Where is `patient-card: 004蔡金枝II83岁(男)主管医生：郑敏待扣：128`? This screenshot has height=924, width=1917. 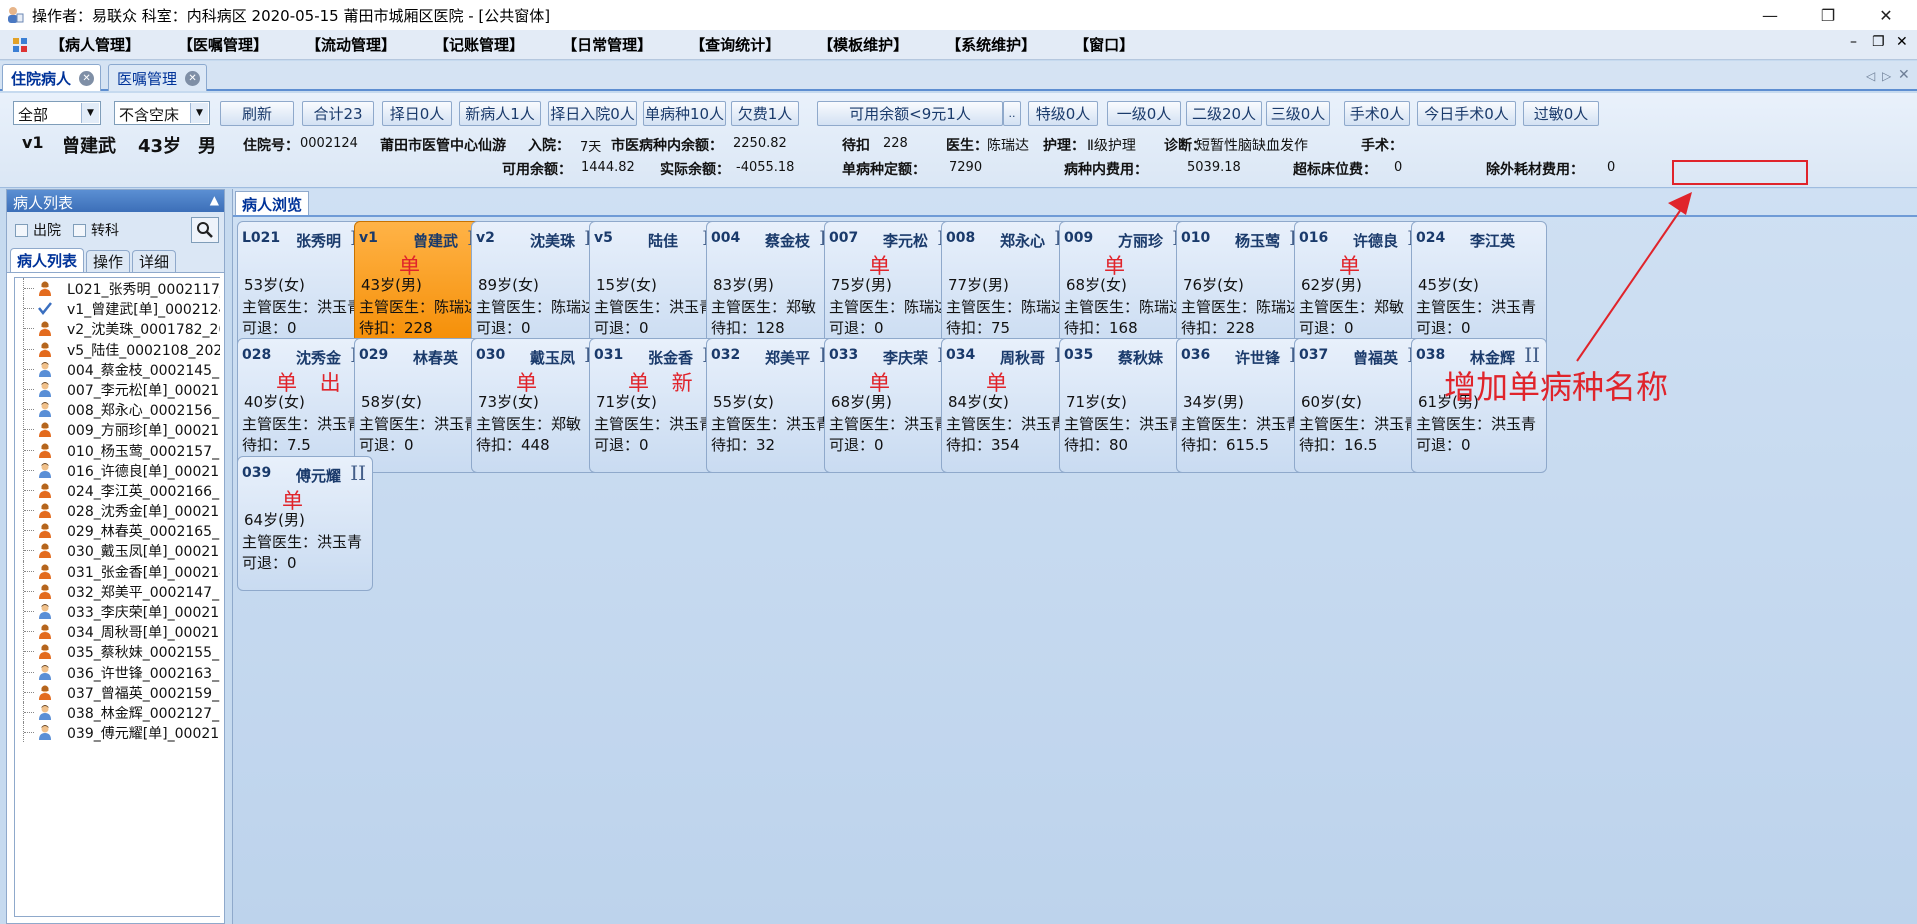 patient-card: 004蔡金枝II83岁(男)主管医生：郑敏待扣：128 is located at coordinates (774, 288).